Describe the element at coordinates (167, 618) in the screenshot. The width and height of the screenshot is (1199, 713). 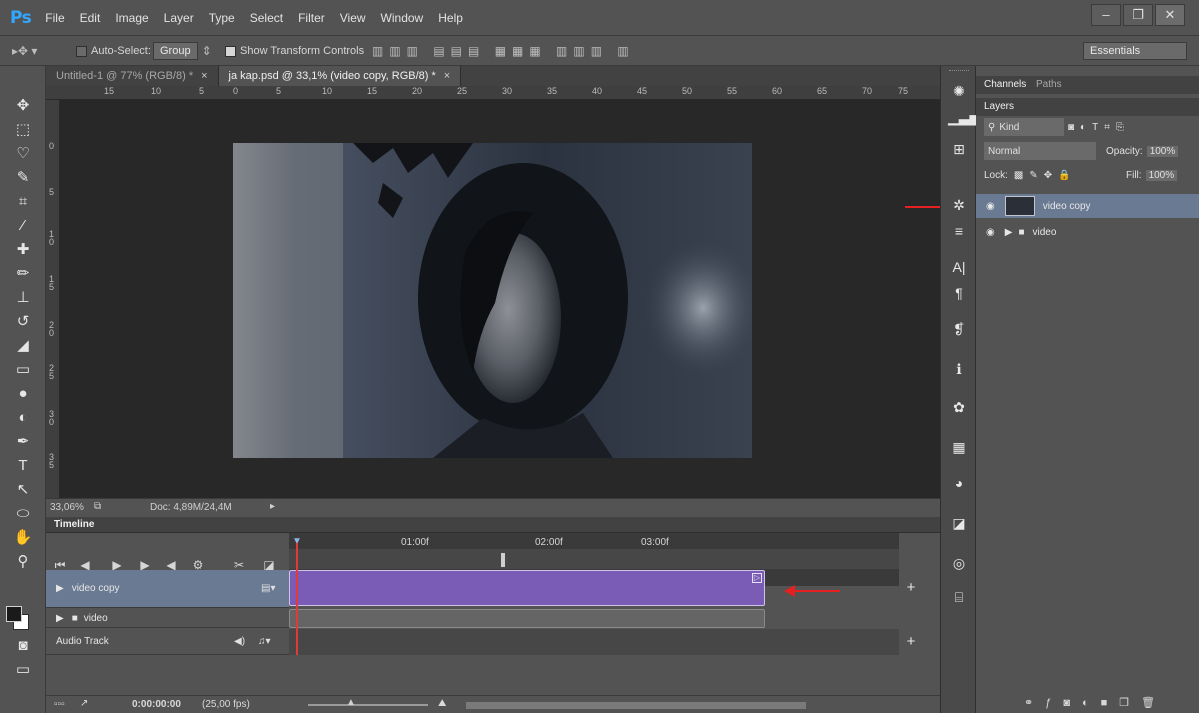
I see `track-video-group: ▶ ■ video` at that location.